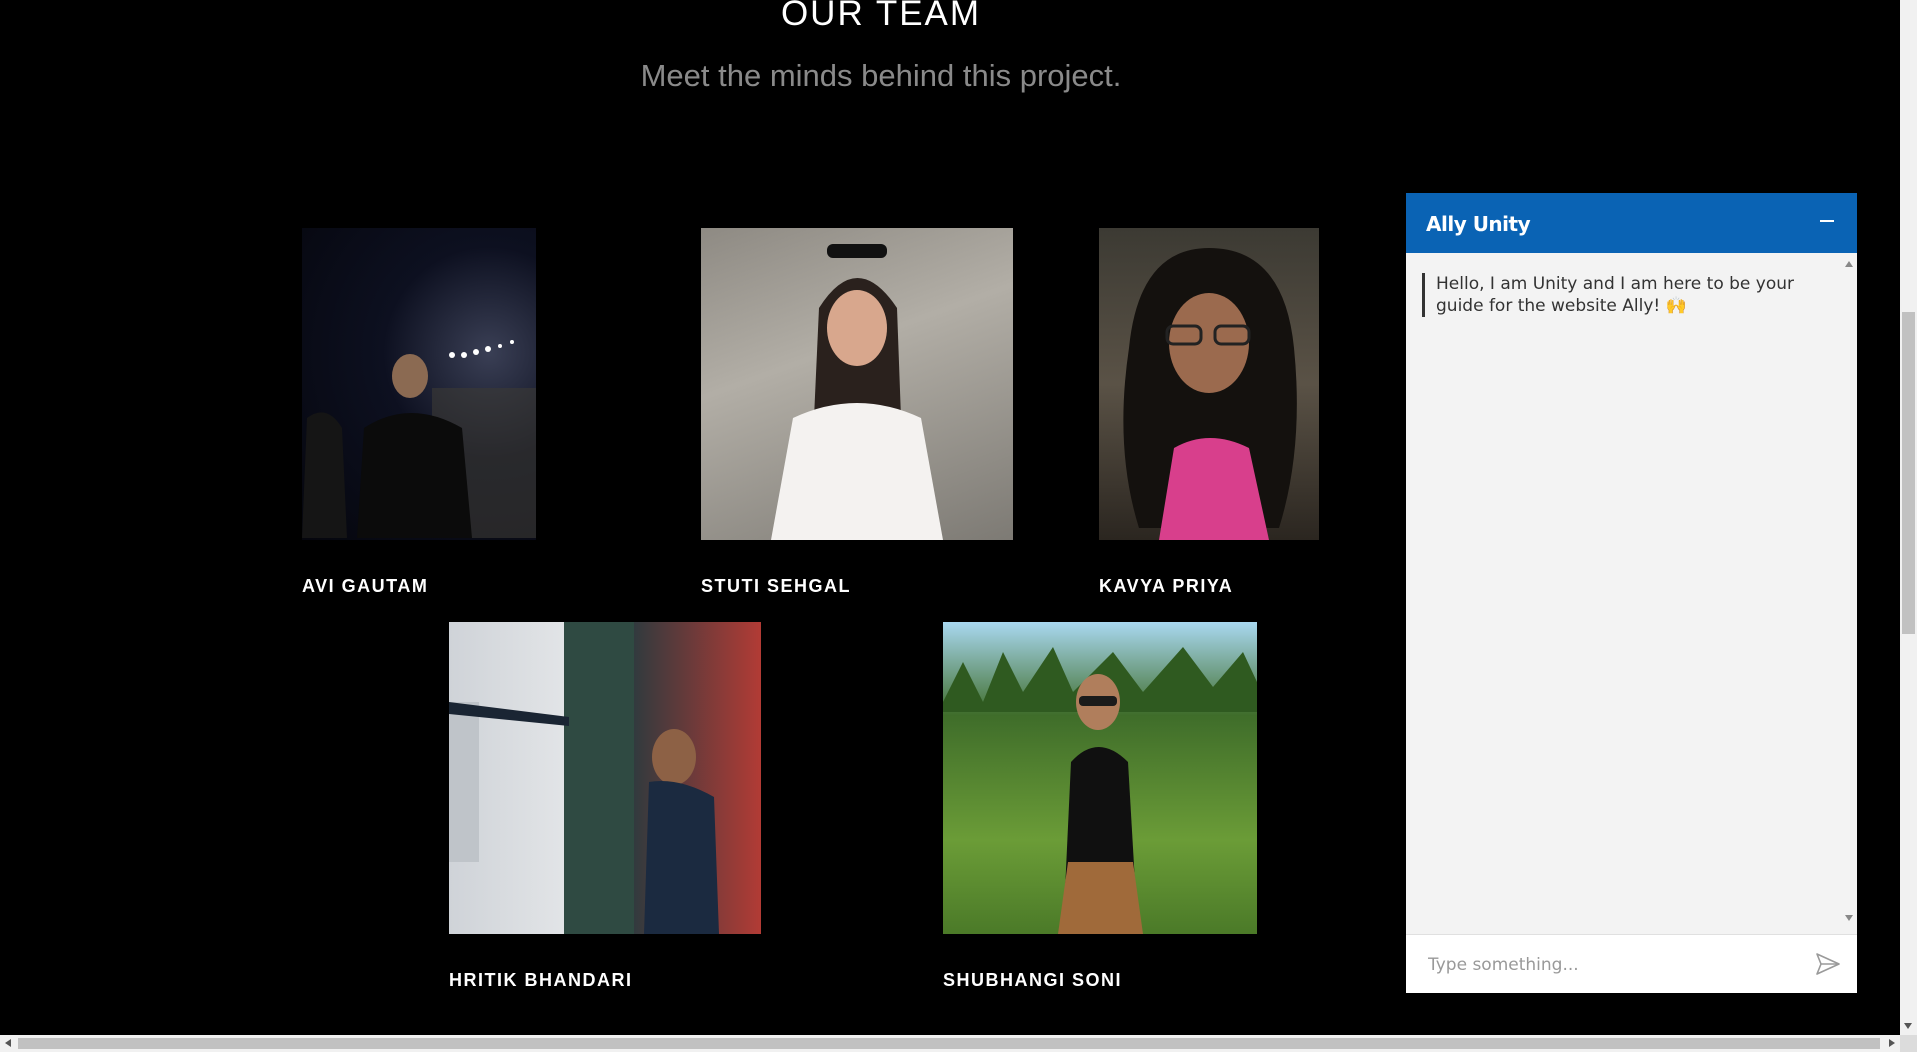 Image resolution: width=1917 pixels, height=1052 pixels. Describe the element at coordinates (1209, 384) in the screenshot. I see `kavya-priya-photo` at that location.